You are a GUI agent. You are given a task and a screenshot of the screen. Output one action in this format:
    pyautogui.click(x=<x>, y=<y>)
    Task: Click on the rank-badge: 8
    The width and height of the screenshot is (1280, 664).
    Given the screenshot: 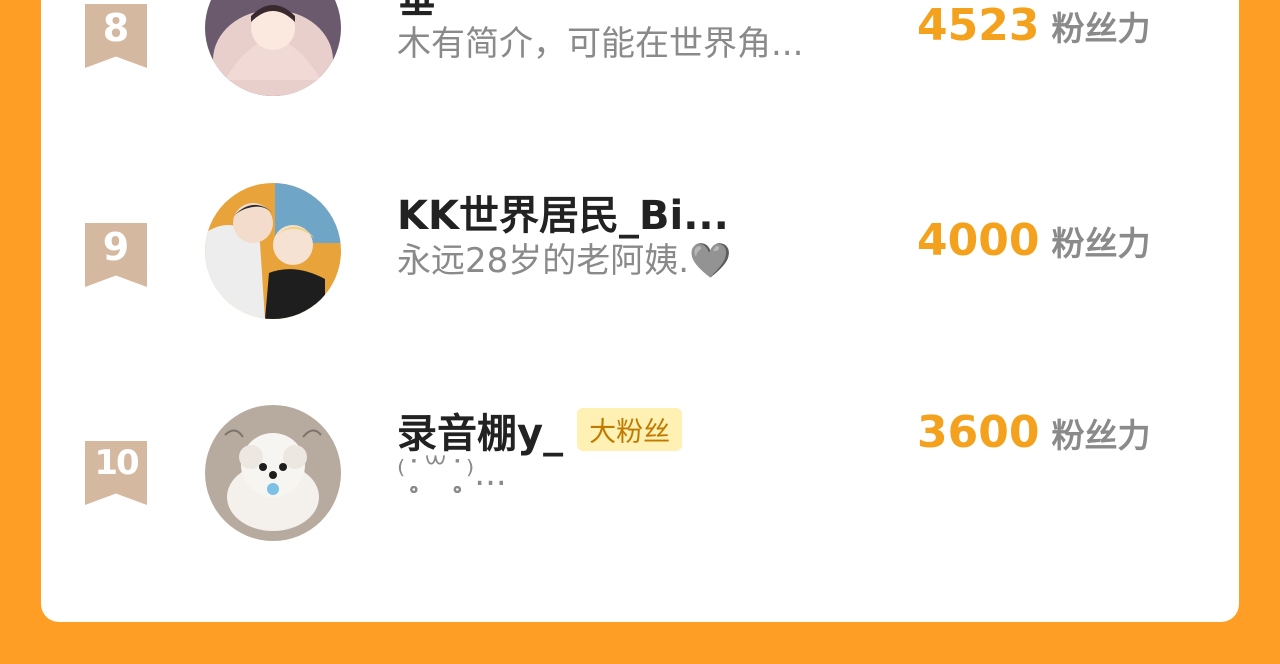 What is the action you would take?
    pyautogui.click(x=116, y=36)
    